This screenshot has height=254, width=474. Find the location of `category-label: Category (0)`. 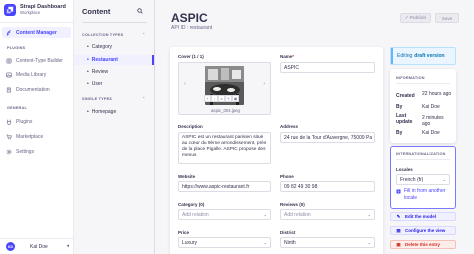

category-label: Category (0) is located at coordinates (191, 204).